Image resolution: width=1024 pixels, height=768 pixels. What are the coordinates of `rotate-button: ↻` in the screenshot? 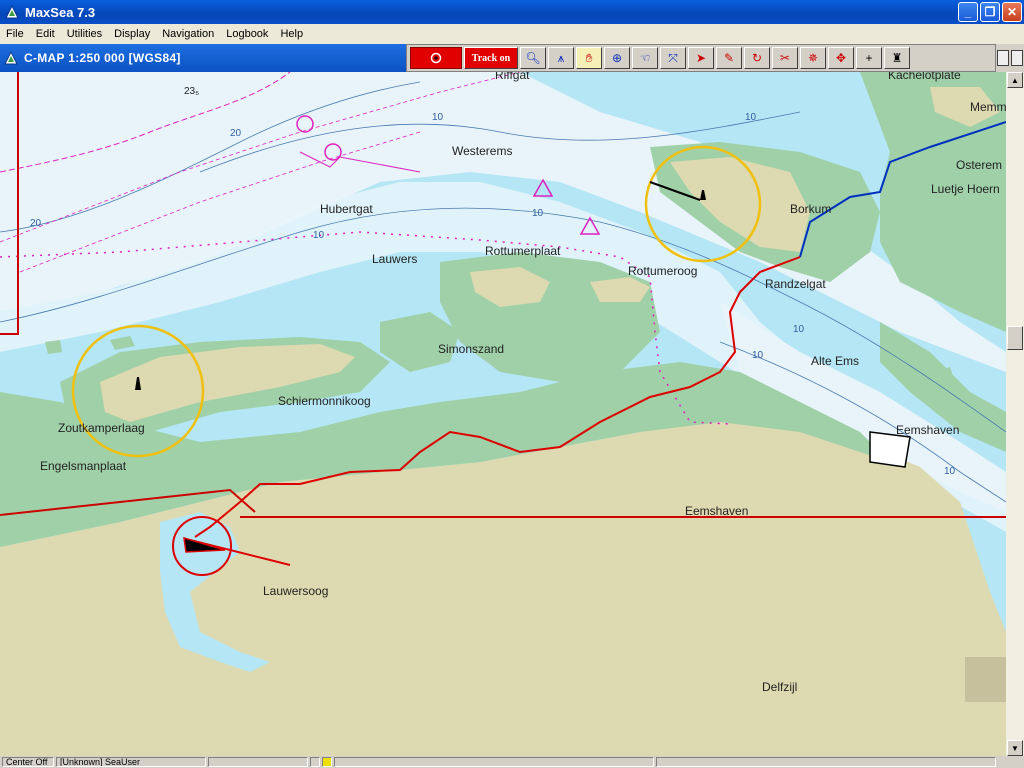 It's located at (757, 58).